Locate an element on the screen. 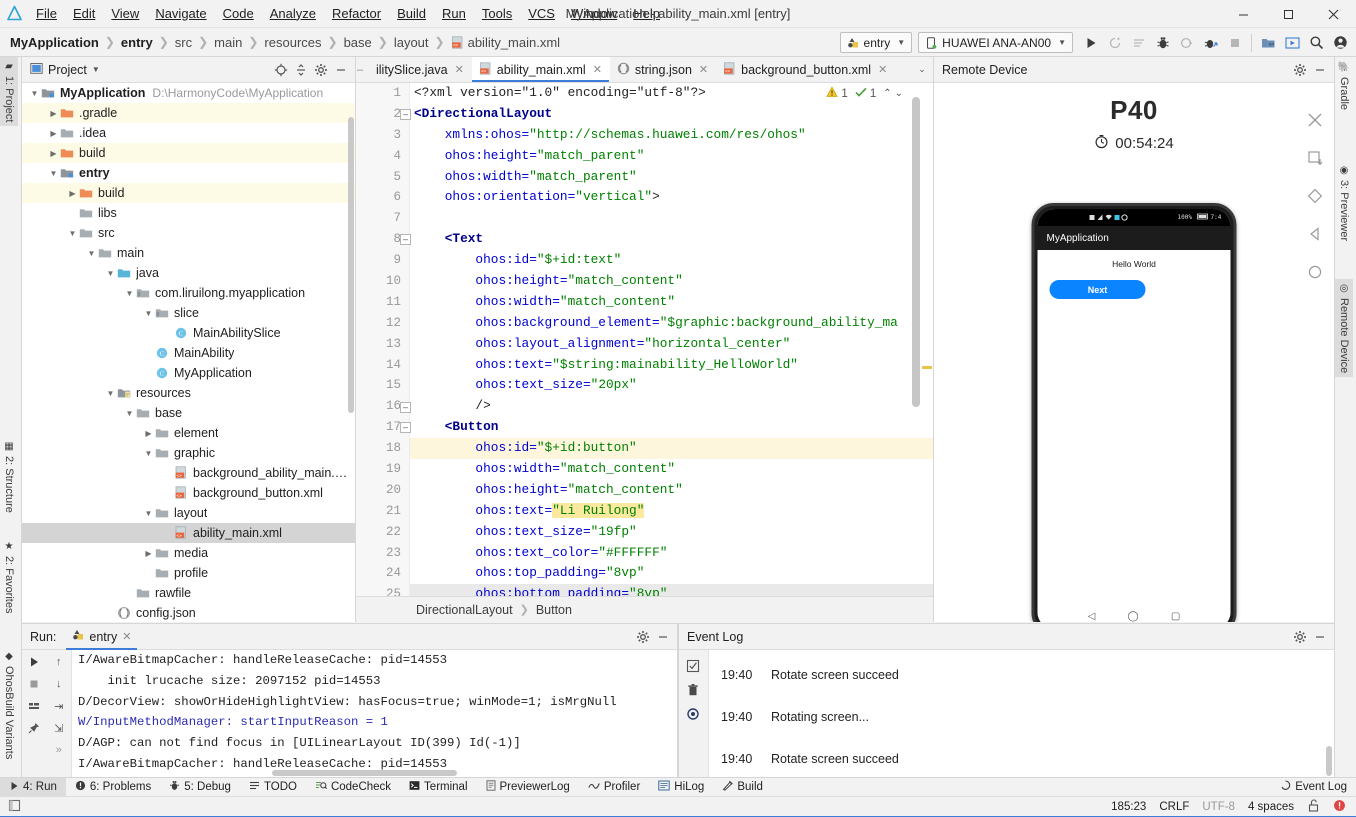 This screenshot has width=1356, height=817. screenshot-icon is located at coordinates (1315, 158).